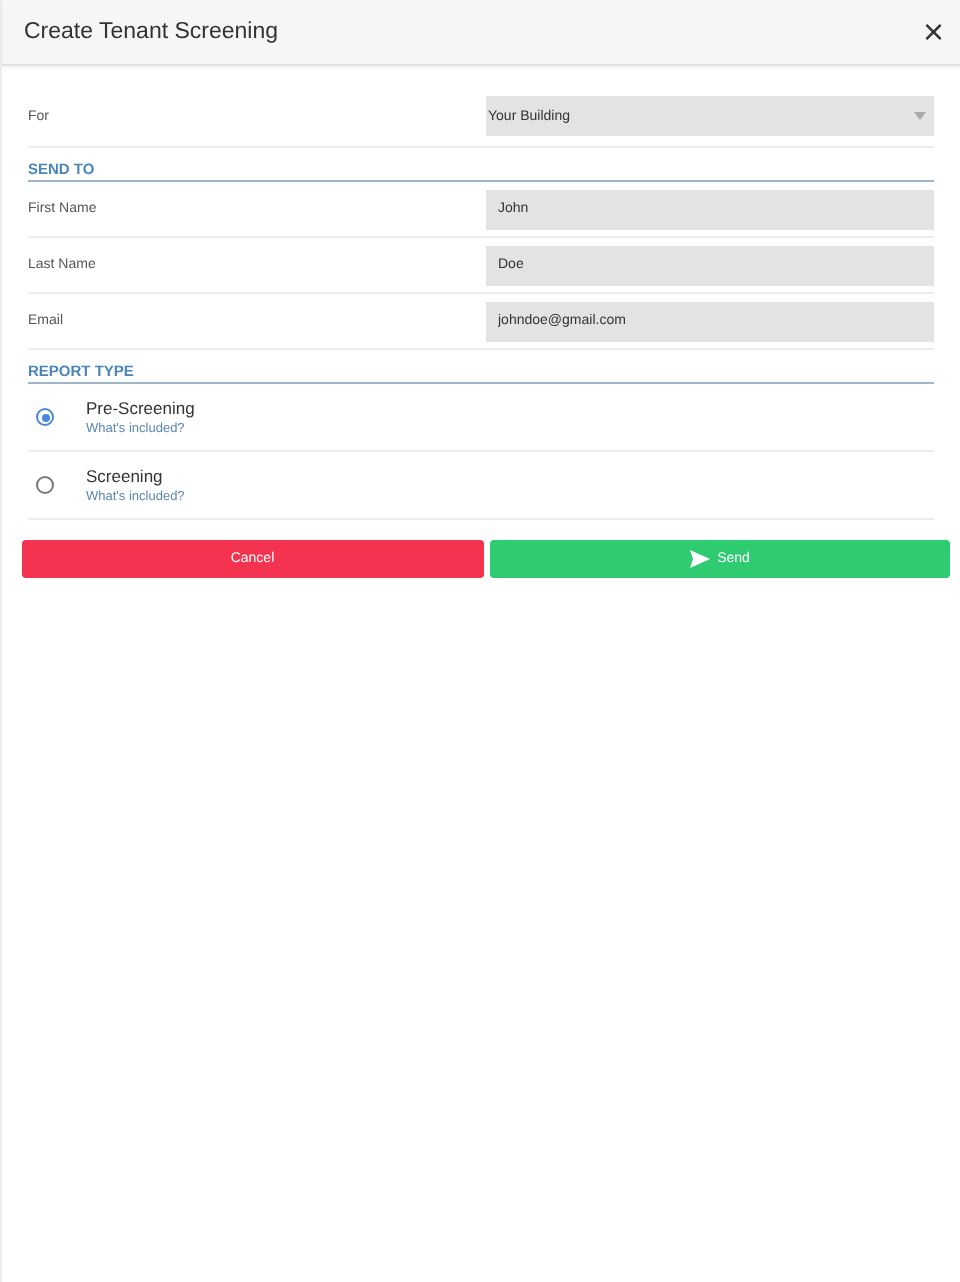  Describe the element at coordinates (125, 476) in the screenshot. I see `option-label: Screening` at that location.